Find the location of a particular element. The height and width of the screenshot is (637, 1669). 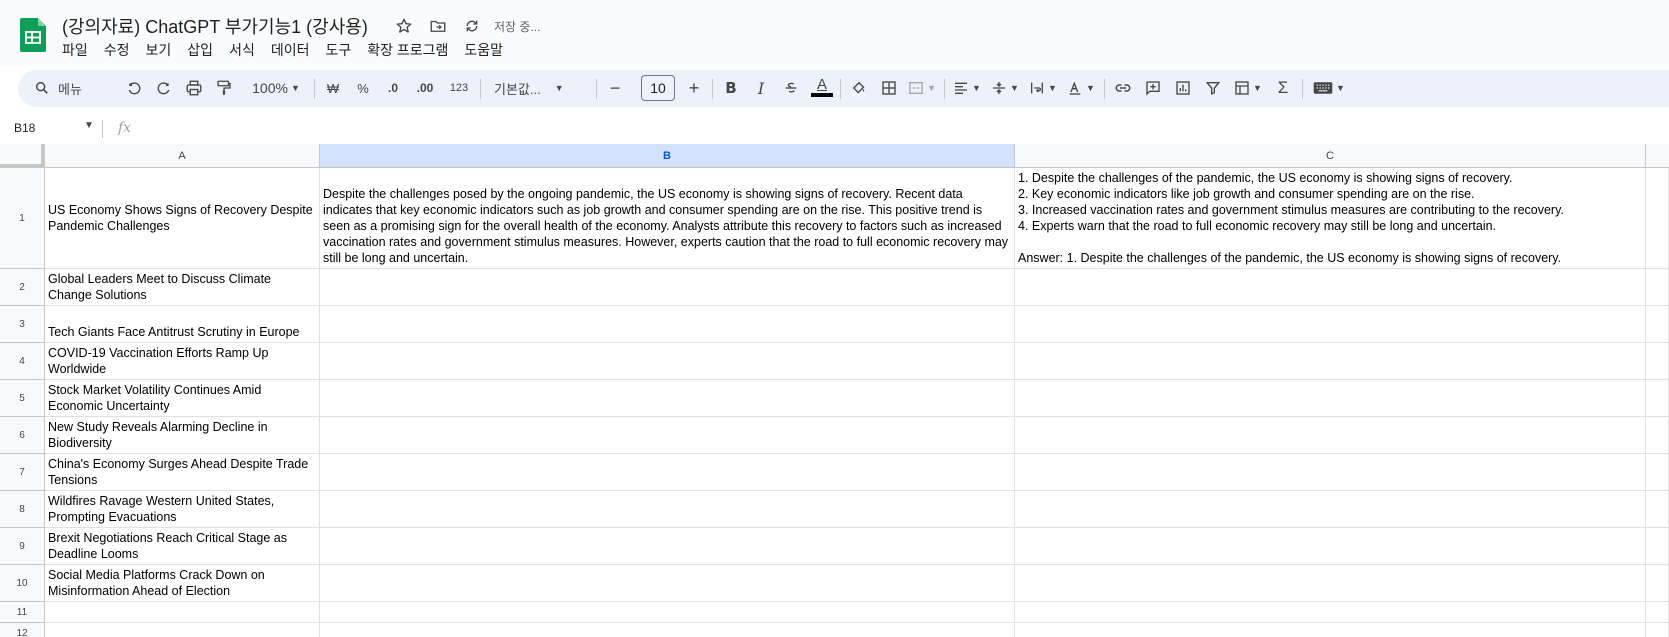

cell-d5 is located at coordinates (1657, 398).